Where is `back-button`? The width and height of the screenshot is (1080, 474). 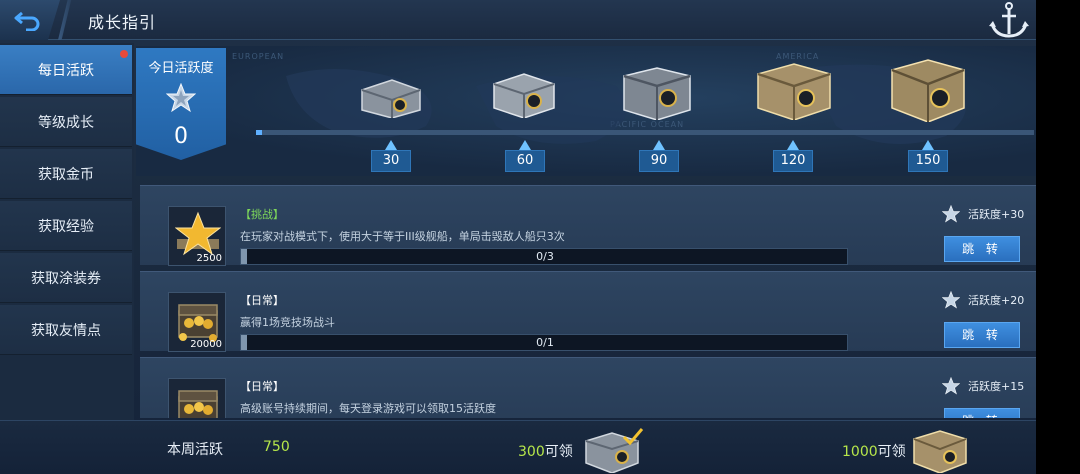 back-button is located at coordinates (30, 20).